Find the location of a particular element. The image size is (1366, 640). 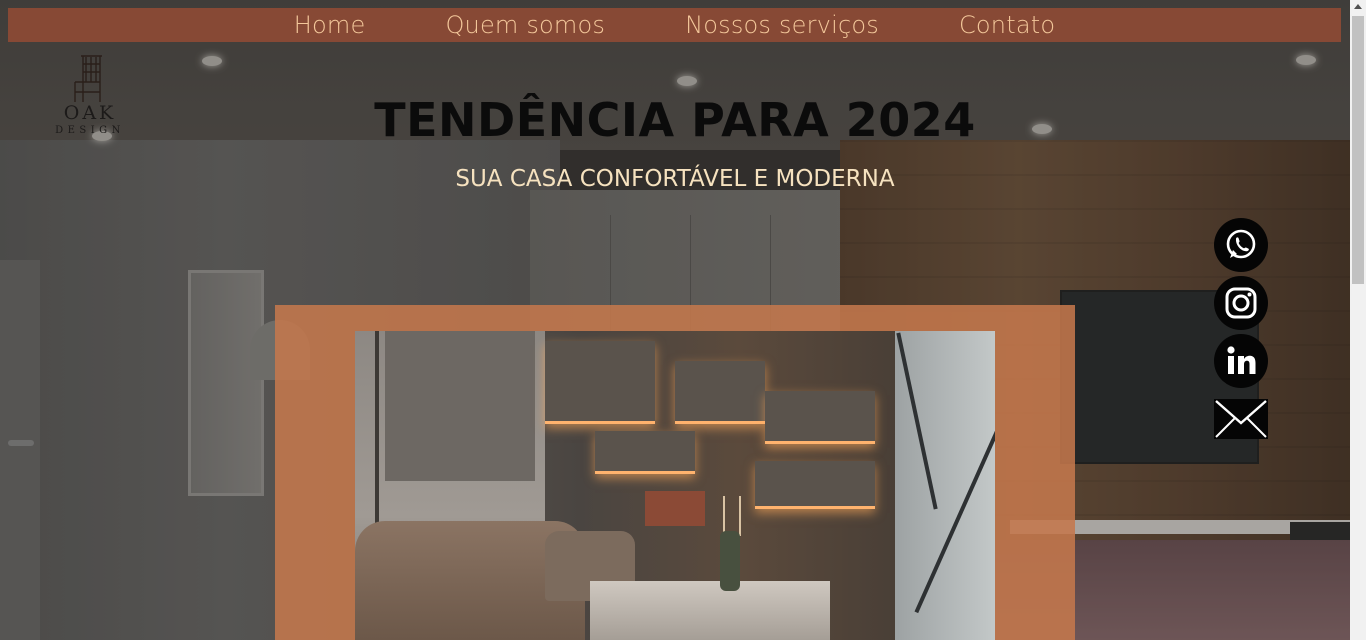

whatsapp-link is located at coordinates (1241, 245).